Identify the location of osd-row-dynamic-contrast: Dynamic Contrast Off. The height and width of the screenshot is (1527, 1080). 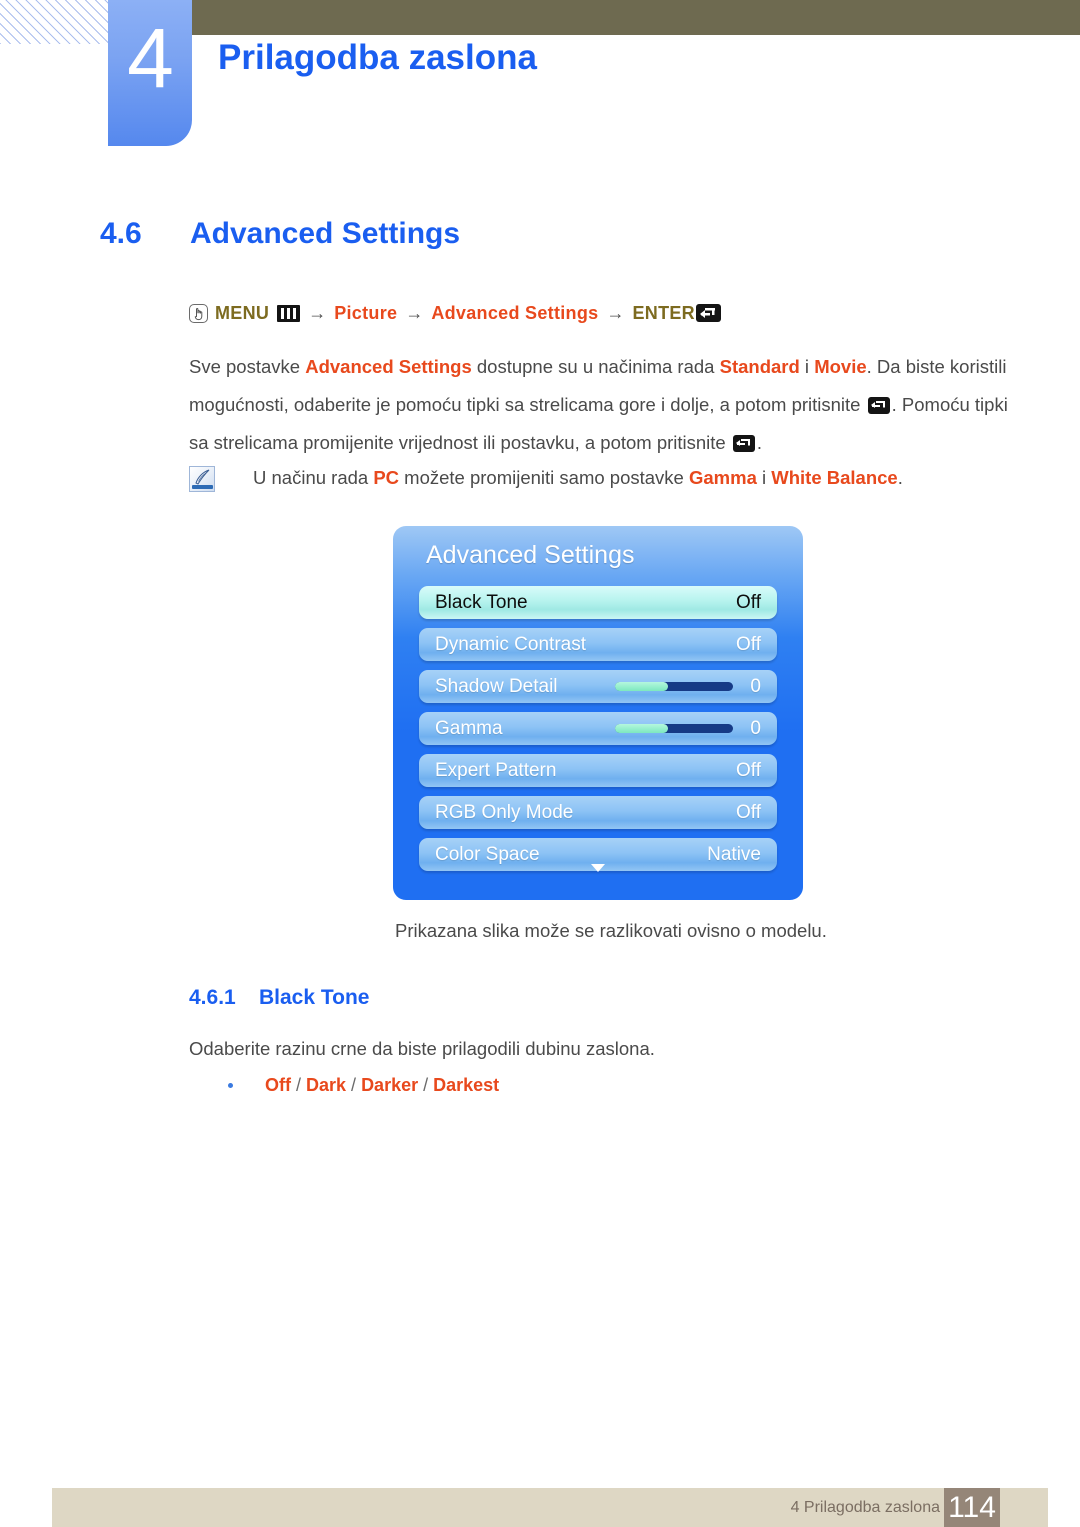
(598, 644).